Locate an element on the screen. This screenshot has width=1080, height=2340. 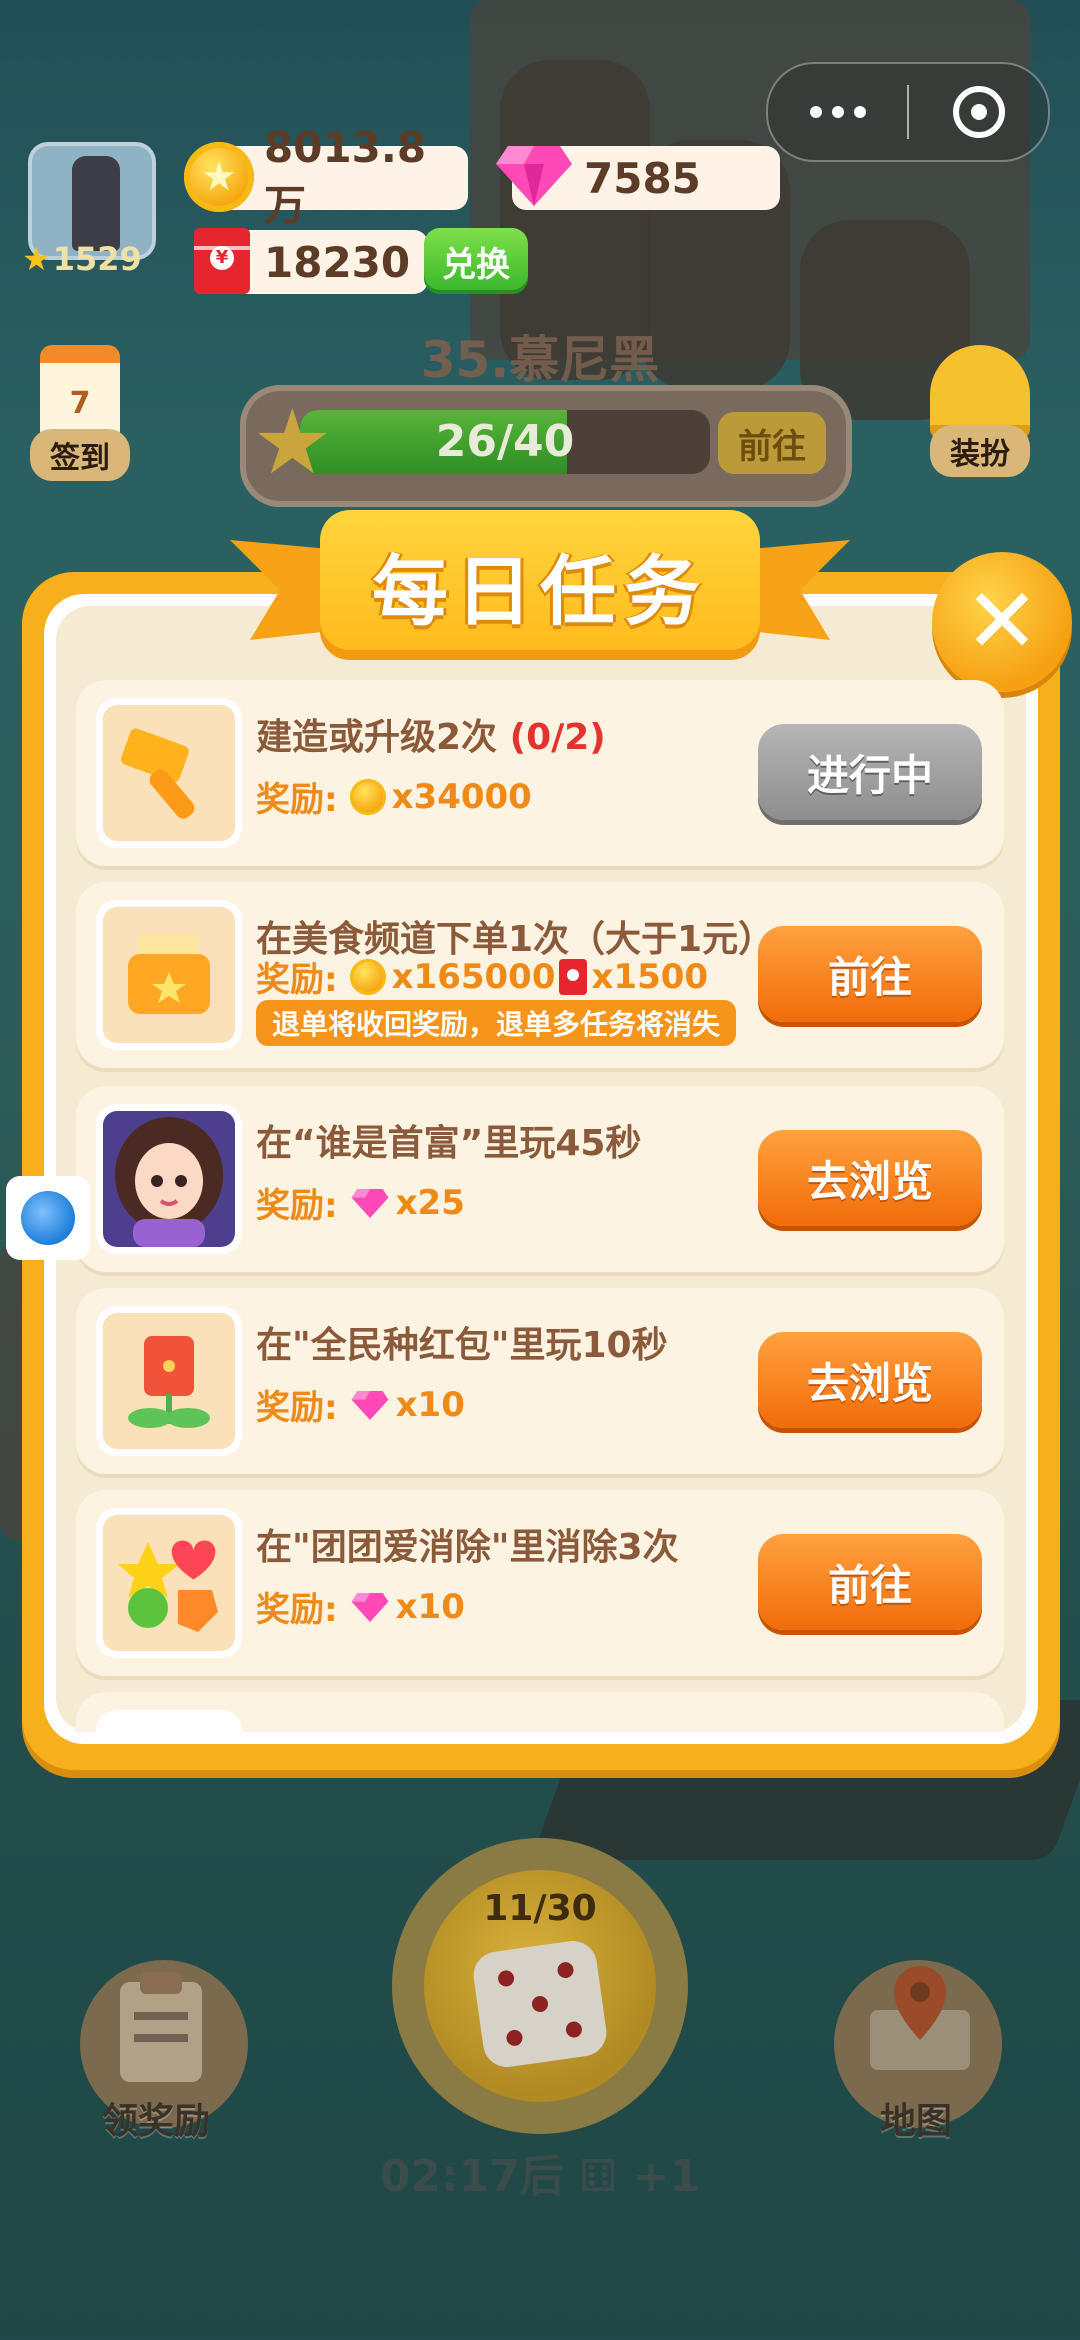
task-title: 建造或升级2次 is located at coordinates (377, 737).